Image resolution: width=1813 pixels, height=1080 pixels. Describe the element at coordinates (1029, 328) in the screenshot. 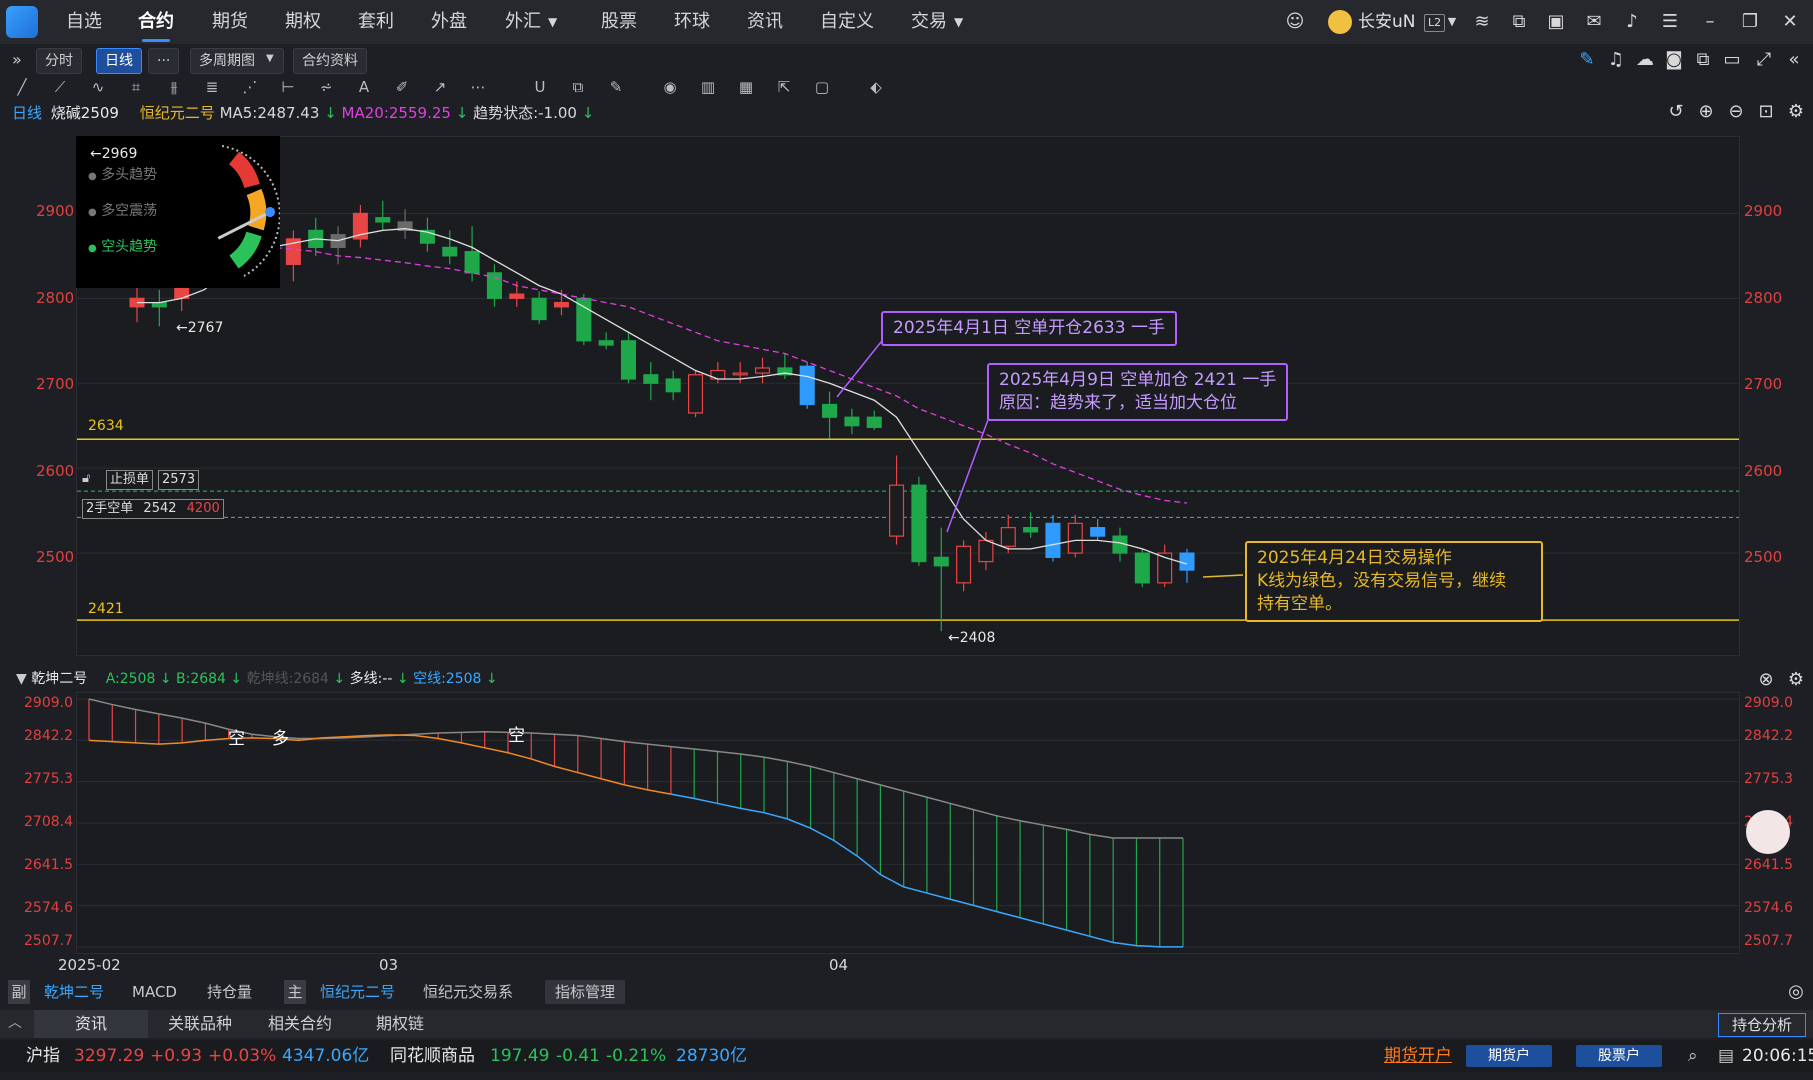

I see `annotation-open-short: 2025年4月1日 空单开仓2633 一手` at that location.